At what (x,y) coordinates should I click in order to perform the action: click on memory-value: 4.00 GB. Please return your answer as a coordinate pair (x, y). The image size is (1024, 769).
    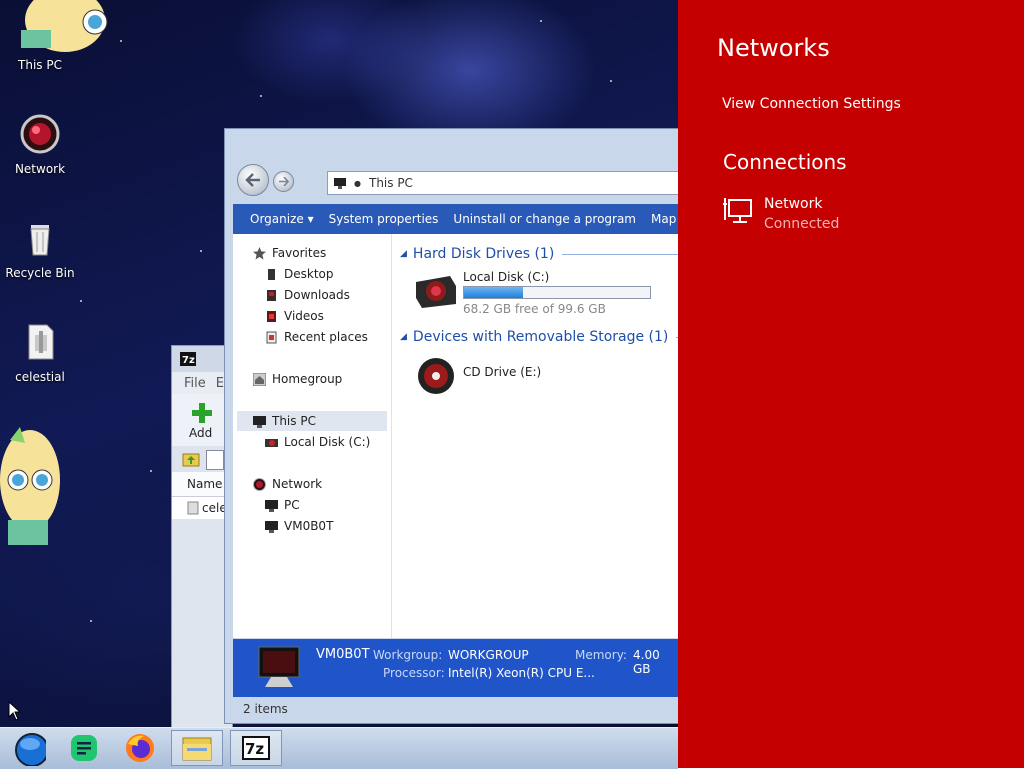
    Looking at the image, I should click on (646, 662).